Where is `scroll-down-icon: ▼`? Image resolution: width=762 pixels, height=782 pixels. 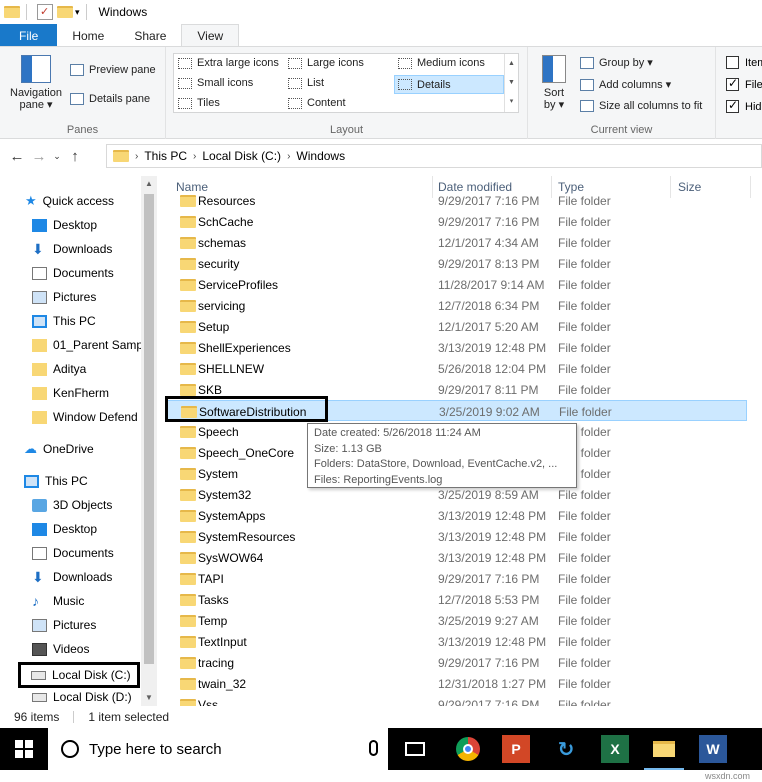
scroll-down-icon: ▼ is located at coordinates (149, 698).